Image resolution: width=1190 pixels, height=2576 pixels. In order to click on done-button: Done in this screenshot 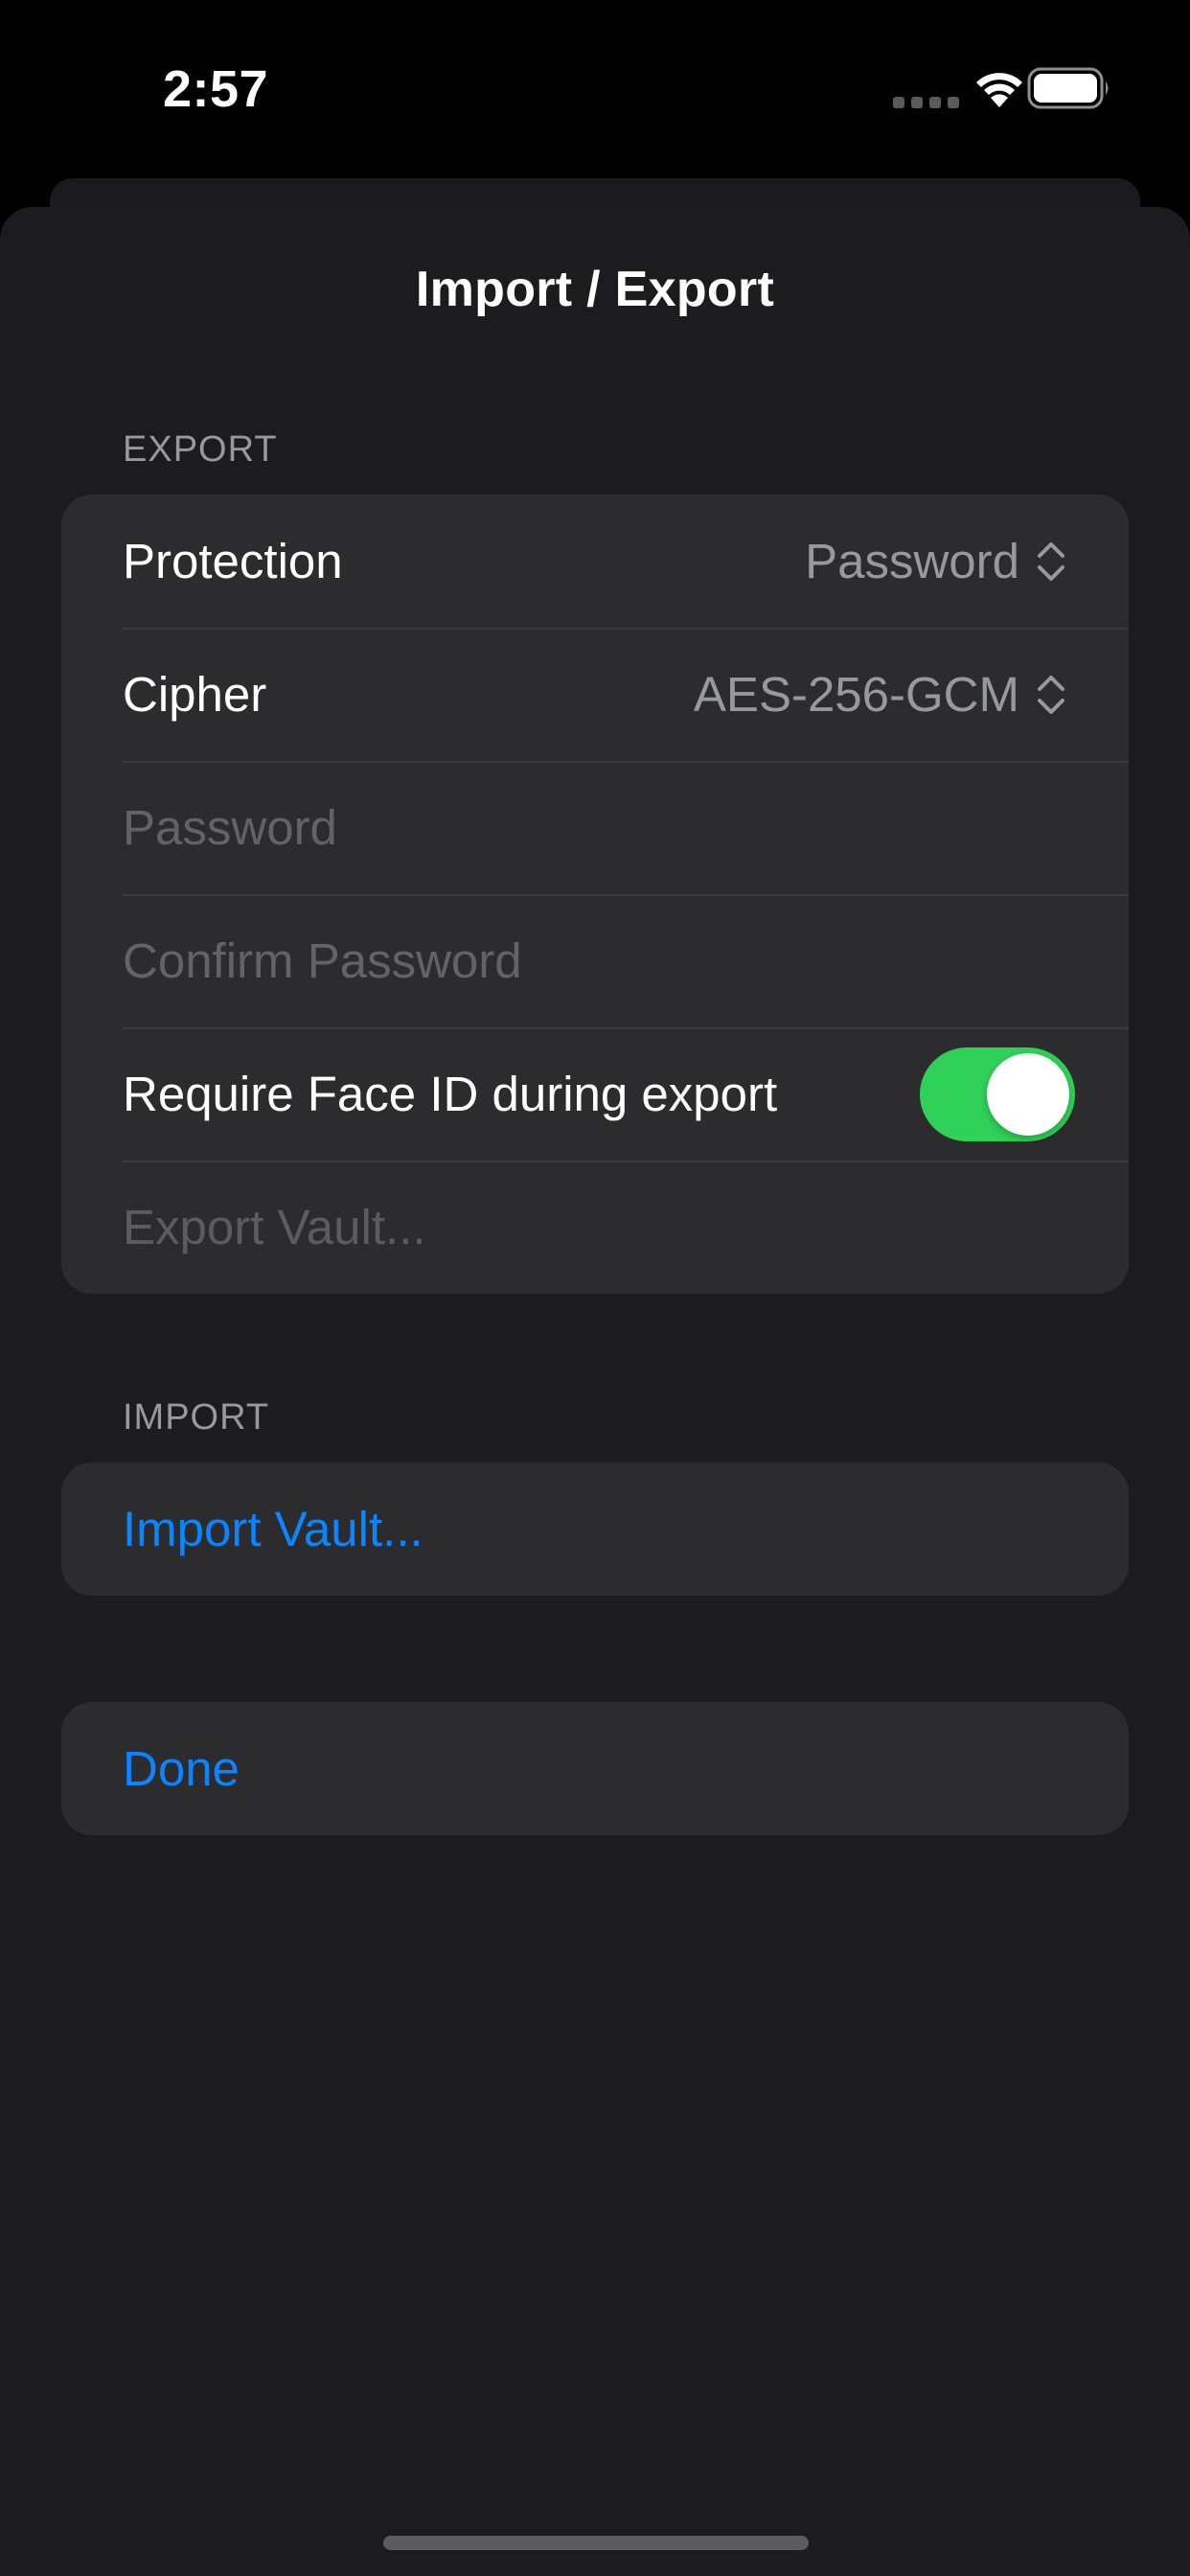, I will do `click(595, 1768)`.